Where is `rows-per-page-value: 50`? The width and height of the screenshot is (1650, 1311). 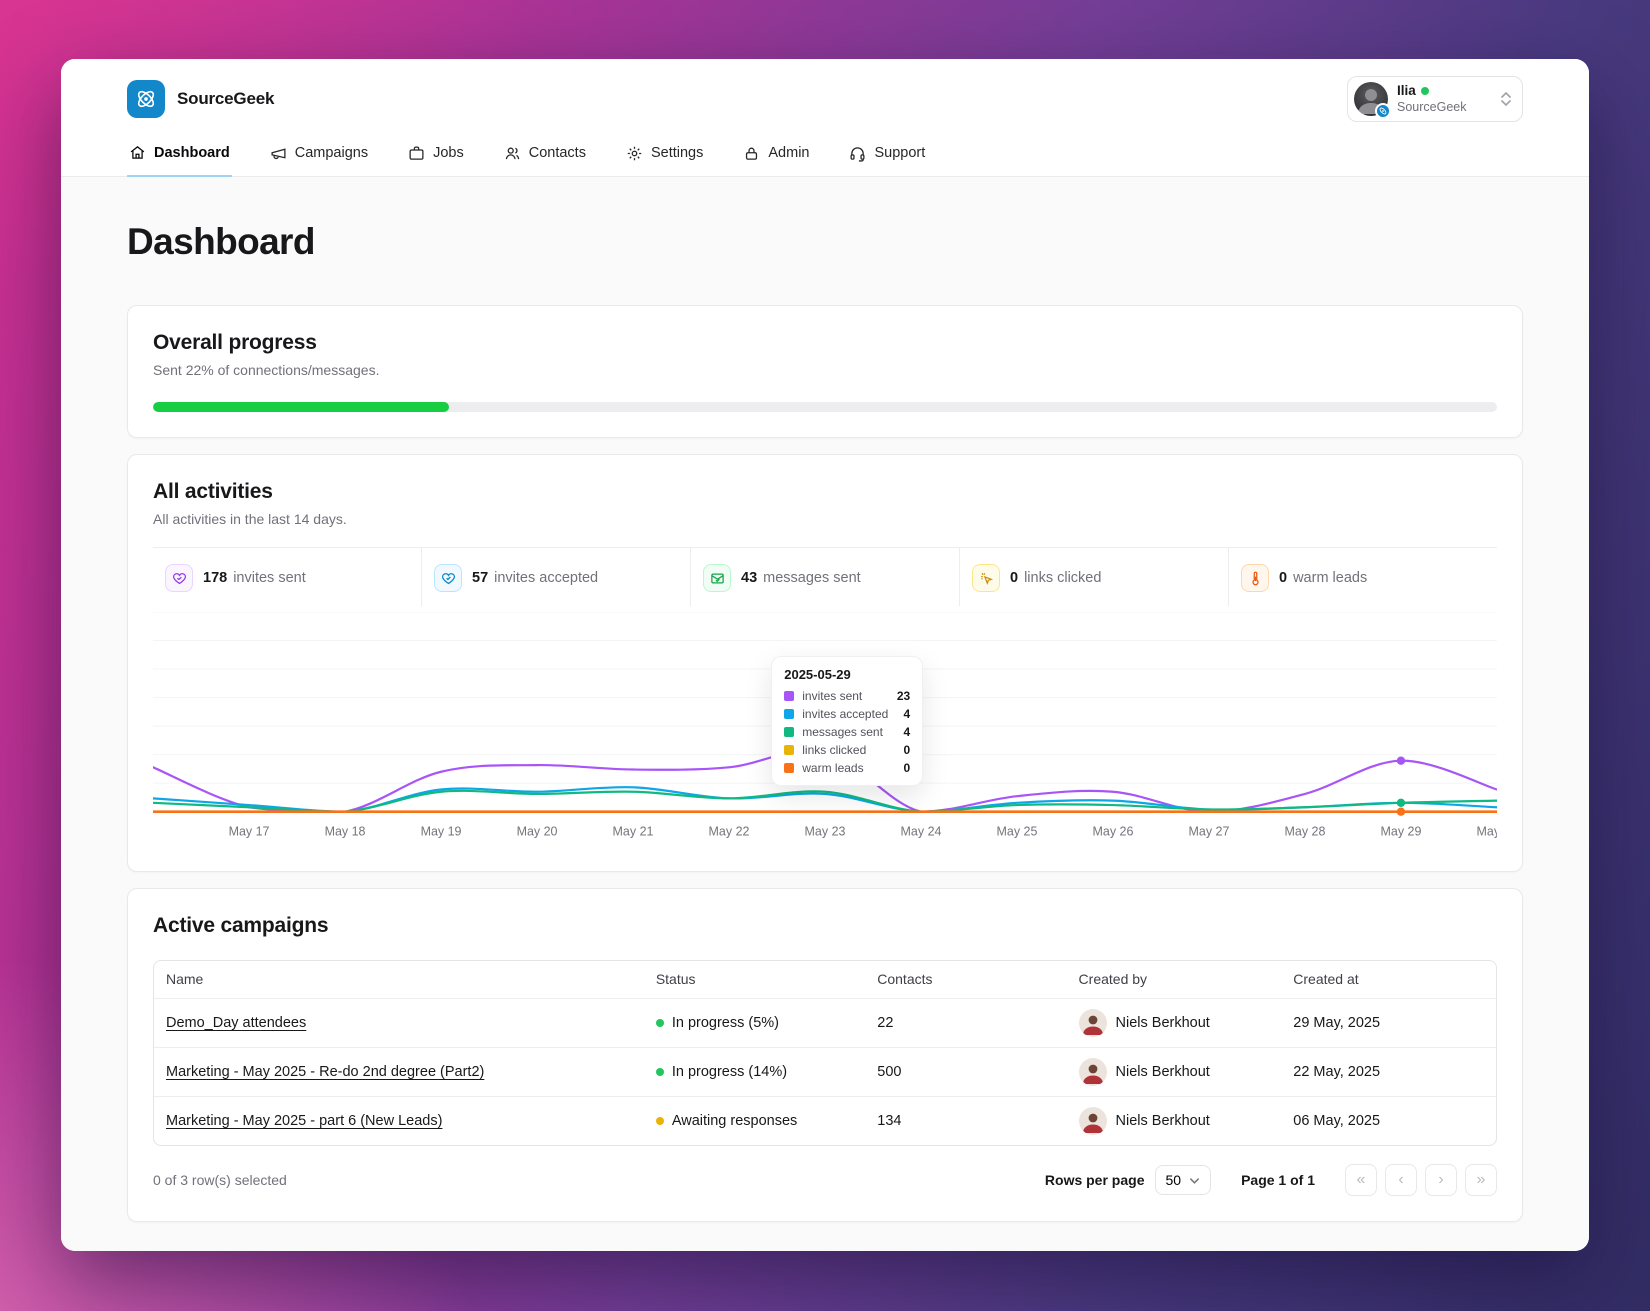 rows-per-page-value: 50 is located at coordinates (1173, 1180).